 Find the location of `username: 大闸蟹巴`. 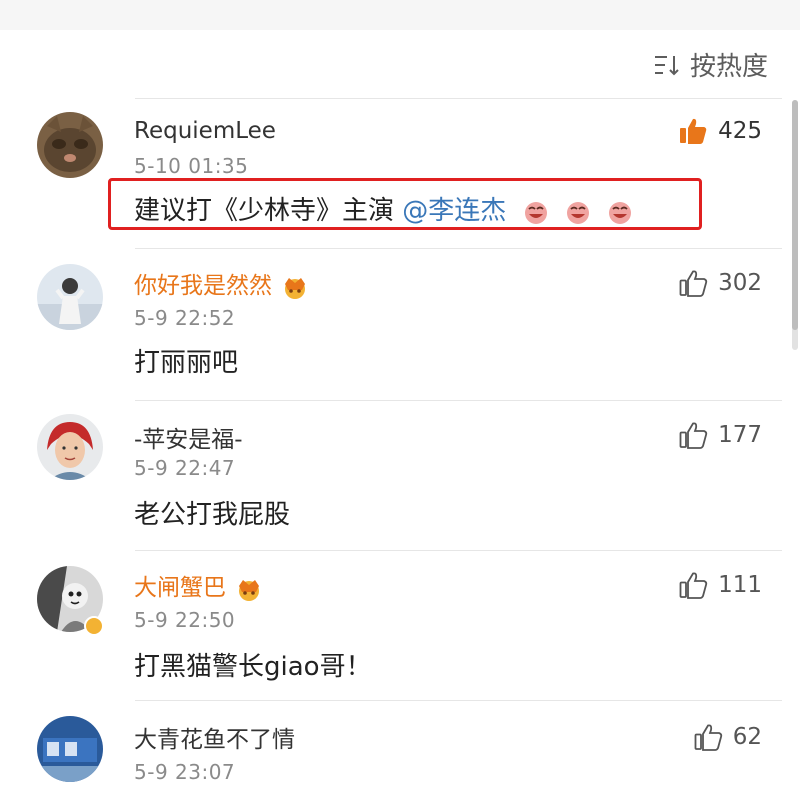

username: 大闸蟹巴 is located at coordinates (199, 585).